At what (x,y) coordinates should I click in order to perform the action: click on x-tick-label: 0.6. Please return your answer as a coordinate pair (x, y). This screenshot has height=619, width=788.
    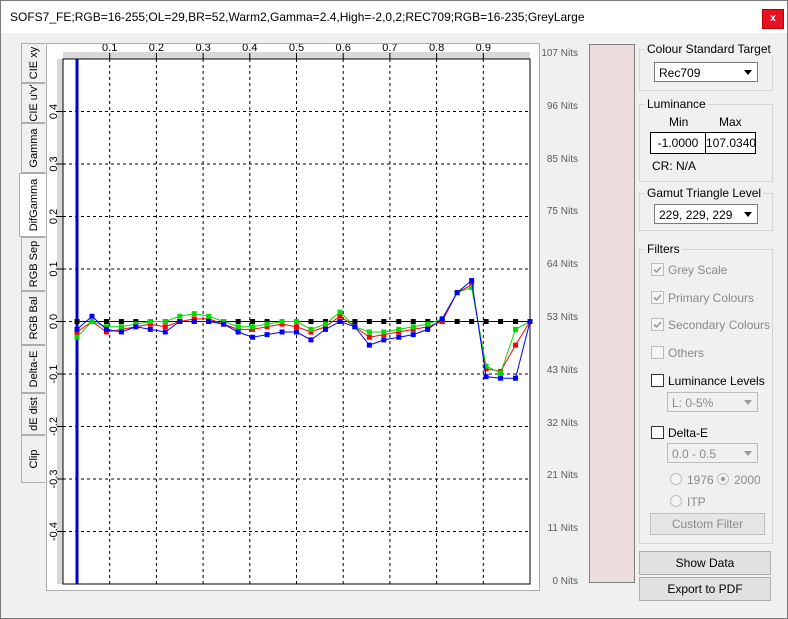
    Looking at the image, I should click on (343, 49).